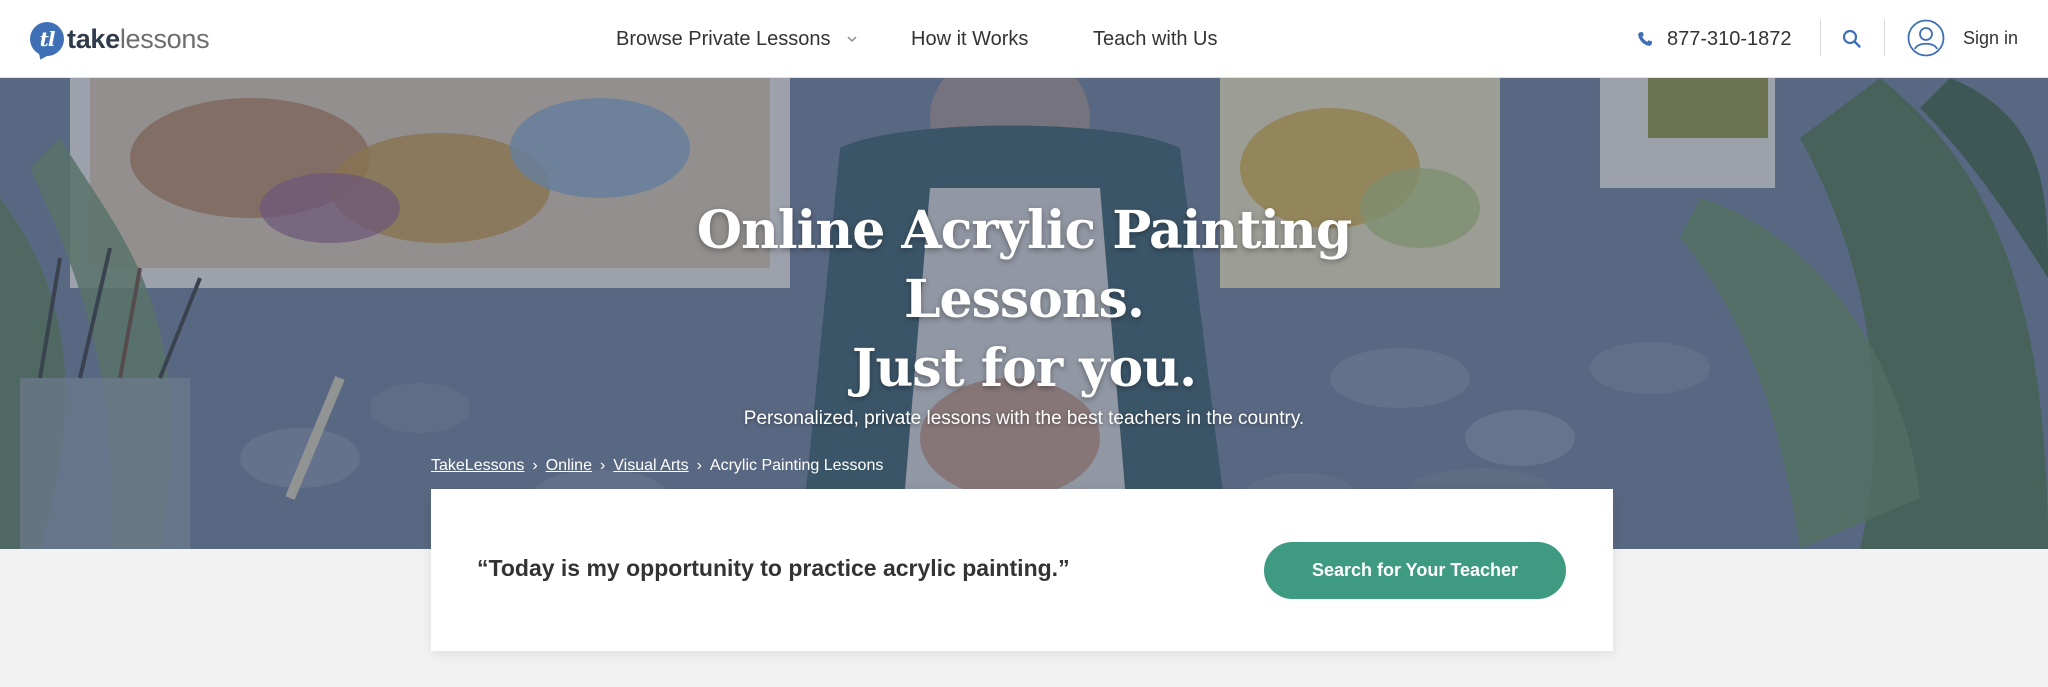  I want to click on sign-in-label: Sign in, so click(1991, 37).